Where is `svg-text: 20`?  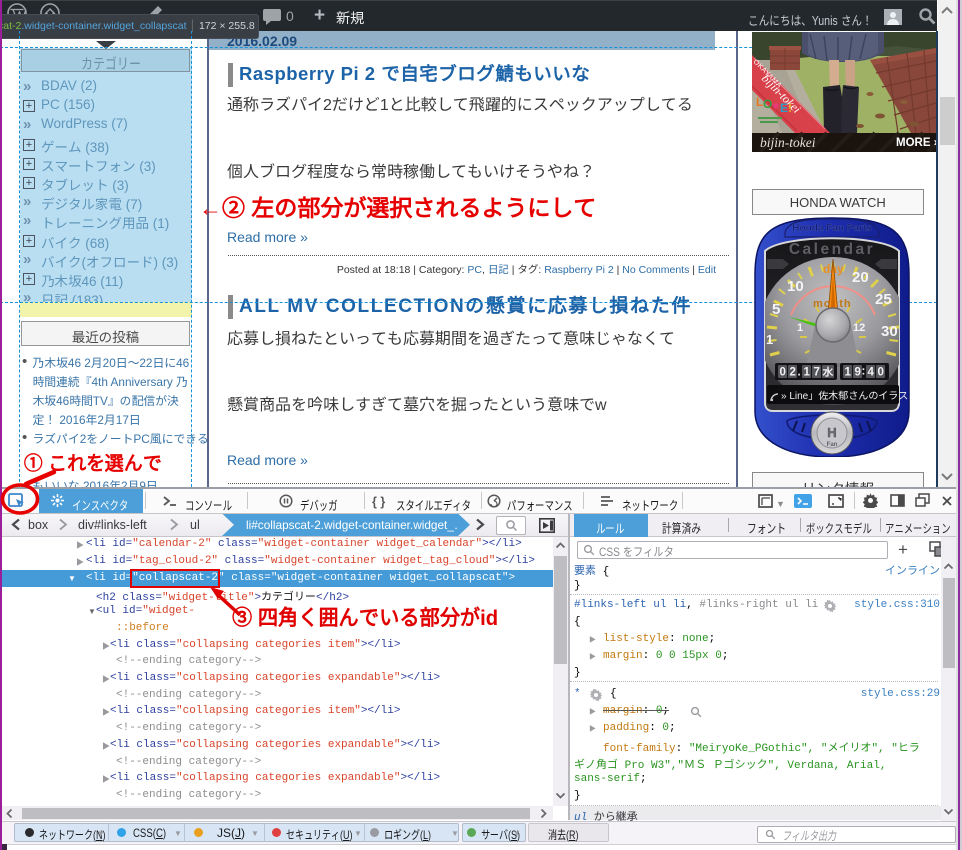 svg-text: 20 is located at coordinates (860, 277).